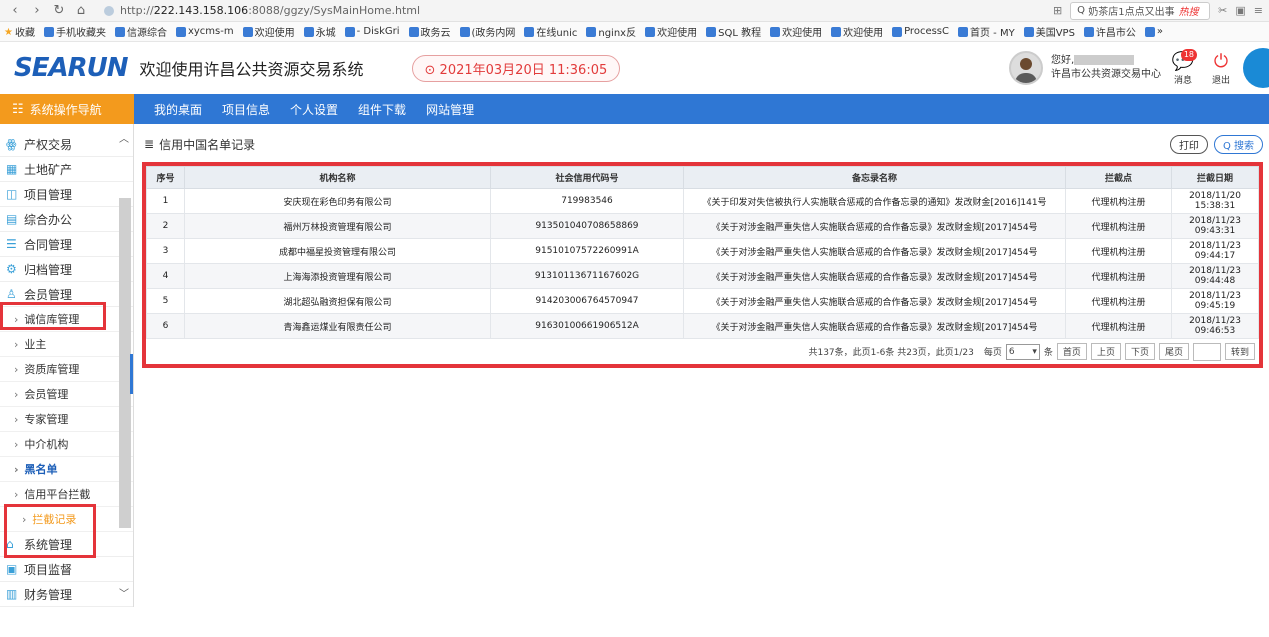 The image size is (1269, 637). I want to click on user-info: 您好, 许昌市公共资源交易中心, so click(1106, 67).